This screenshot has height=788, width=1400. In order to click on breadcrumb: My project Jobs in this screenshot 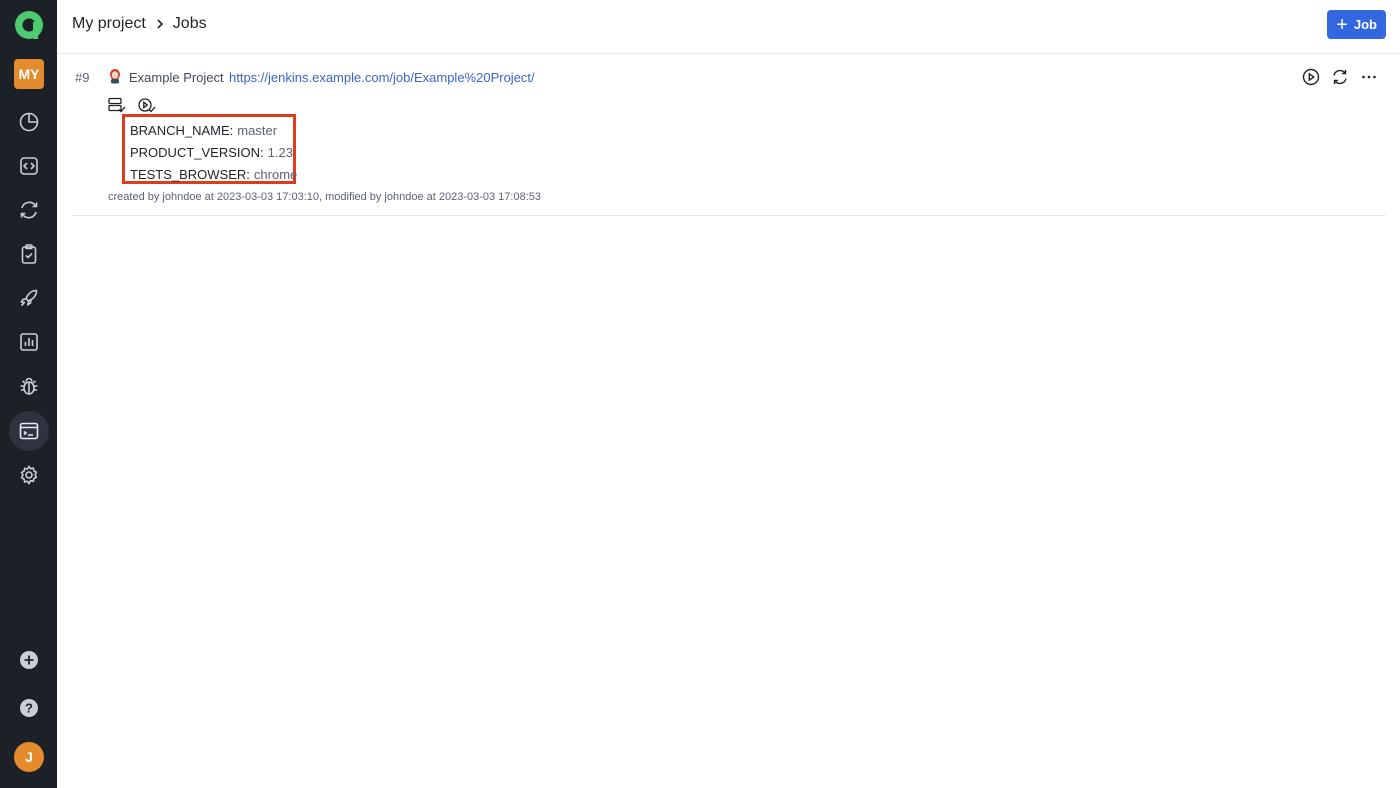, I will do `click(139, 24)`.